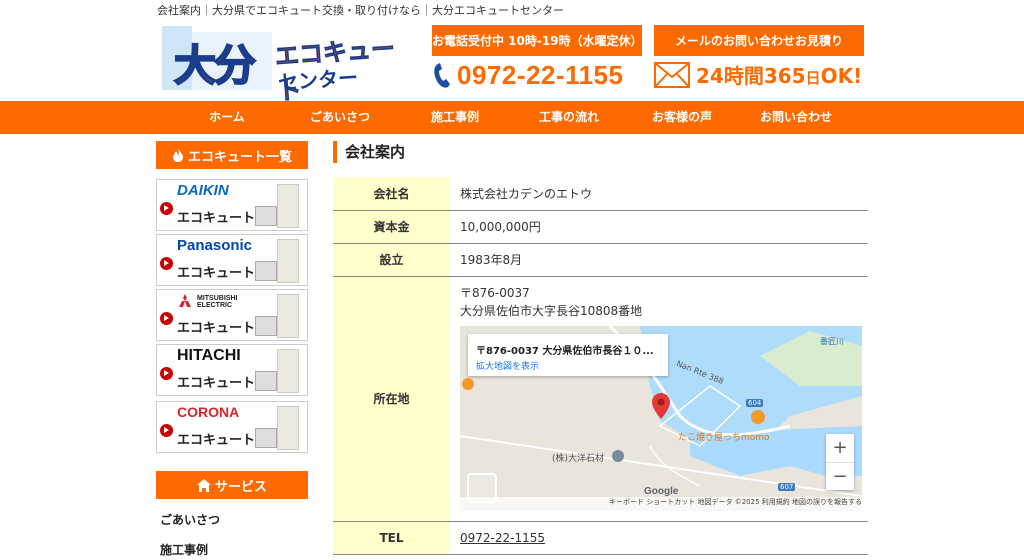 Image resolution: width=1024 pixels, height=560 pixels. Describe the element at coordinates (232, 427) in the screenshot. I see `brand-corona: CORONA エコキュート` at that location.